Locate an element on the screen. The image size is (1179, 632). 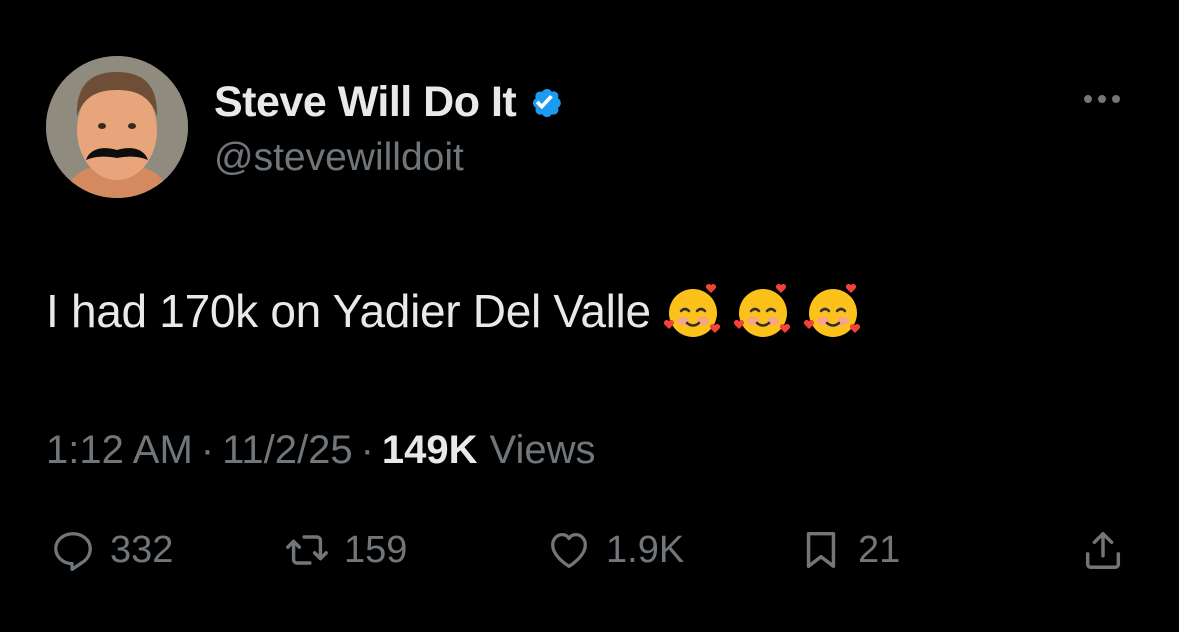
repost-icon is located at coordinates (307, 550).